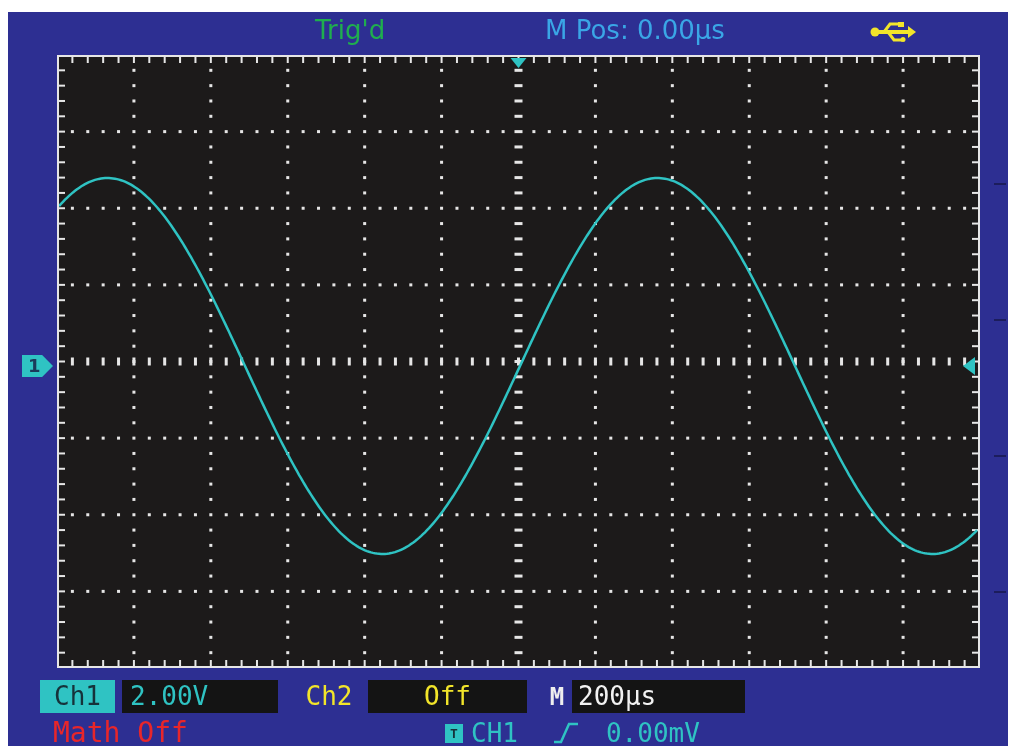  What do you see at coordinates (893, 32) in the screenshot?
I see `usb-icon` at bounding box center [893, 32].